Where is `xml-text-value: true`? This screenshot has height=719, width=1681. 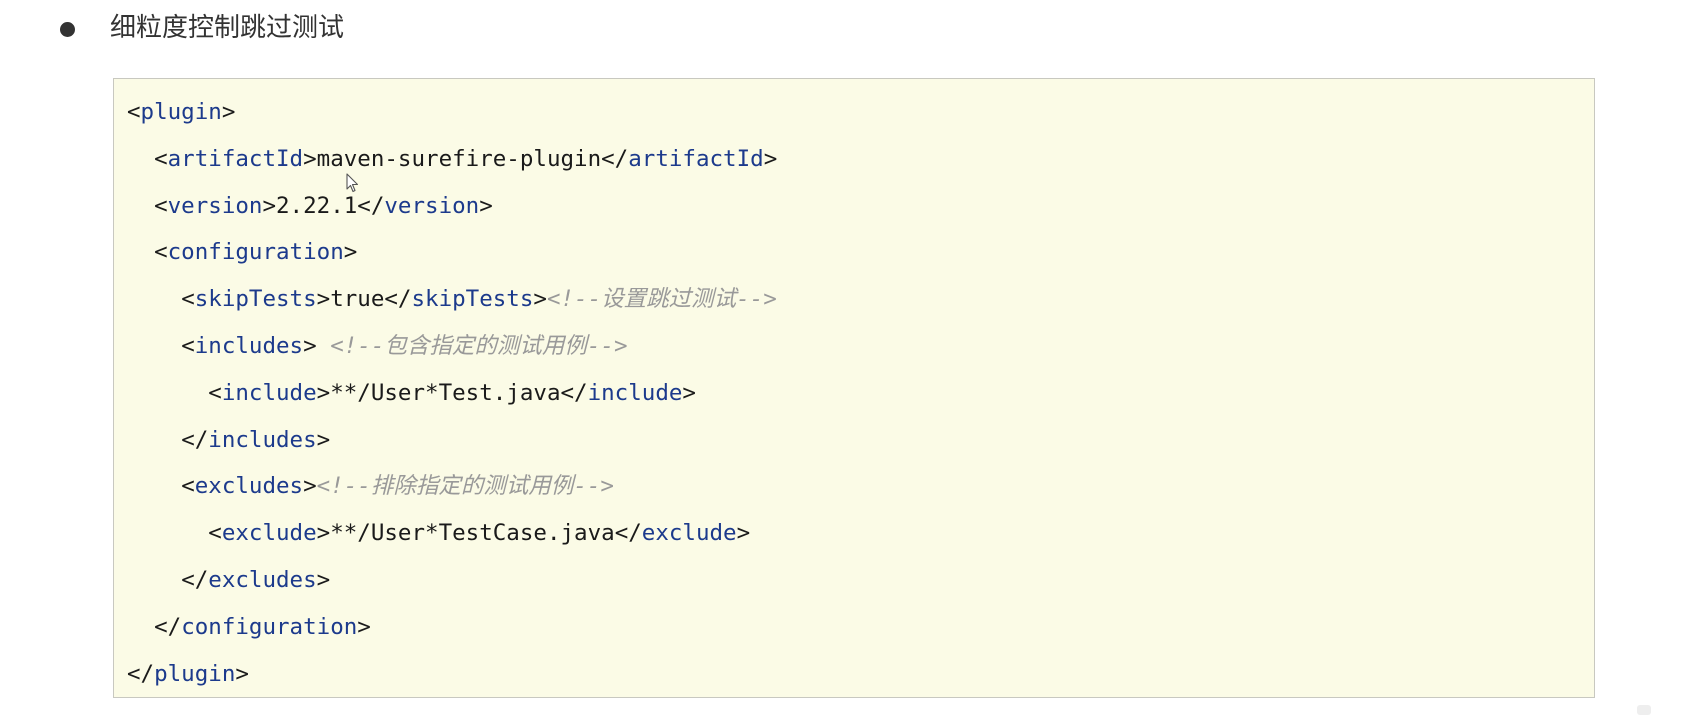 xml-text-value: true is located at coordinates (357, 299).